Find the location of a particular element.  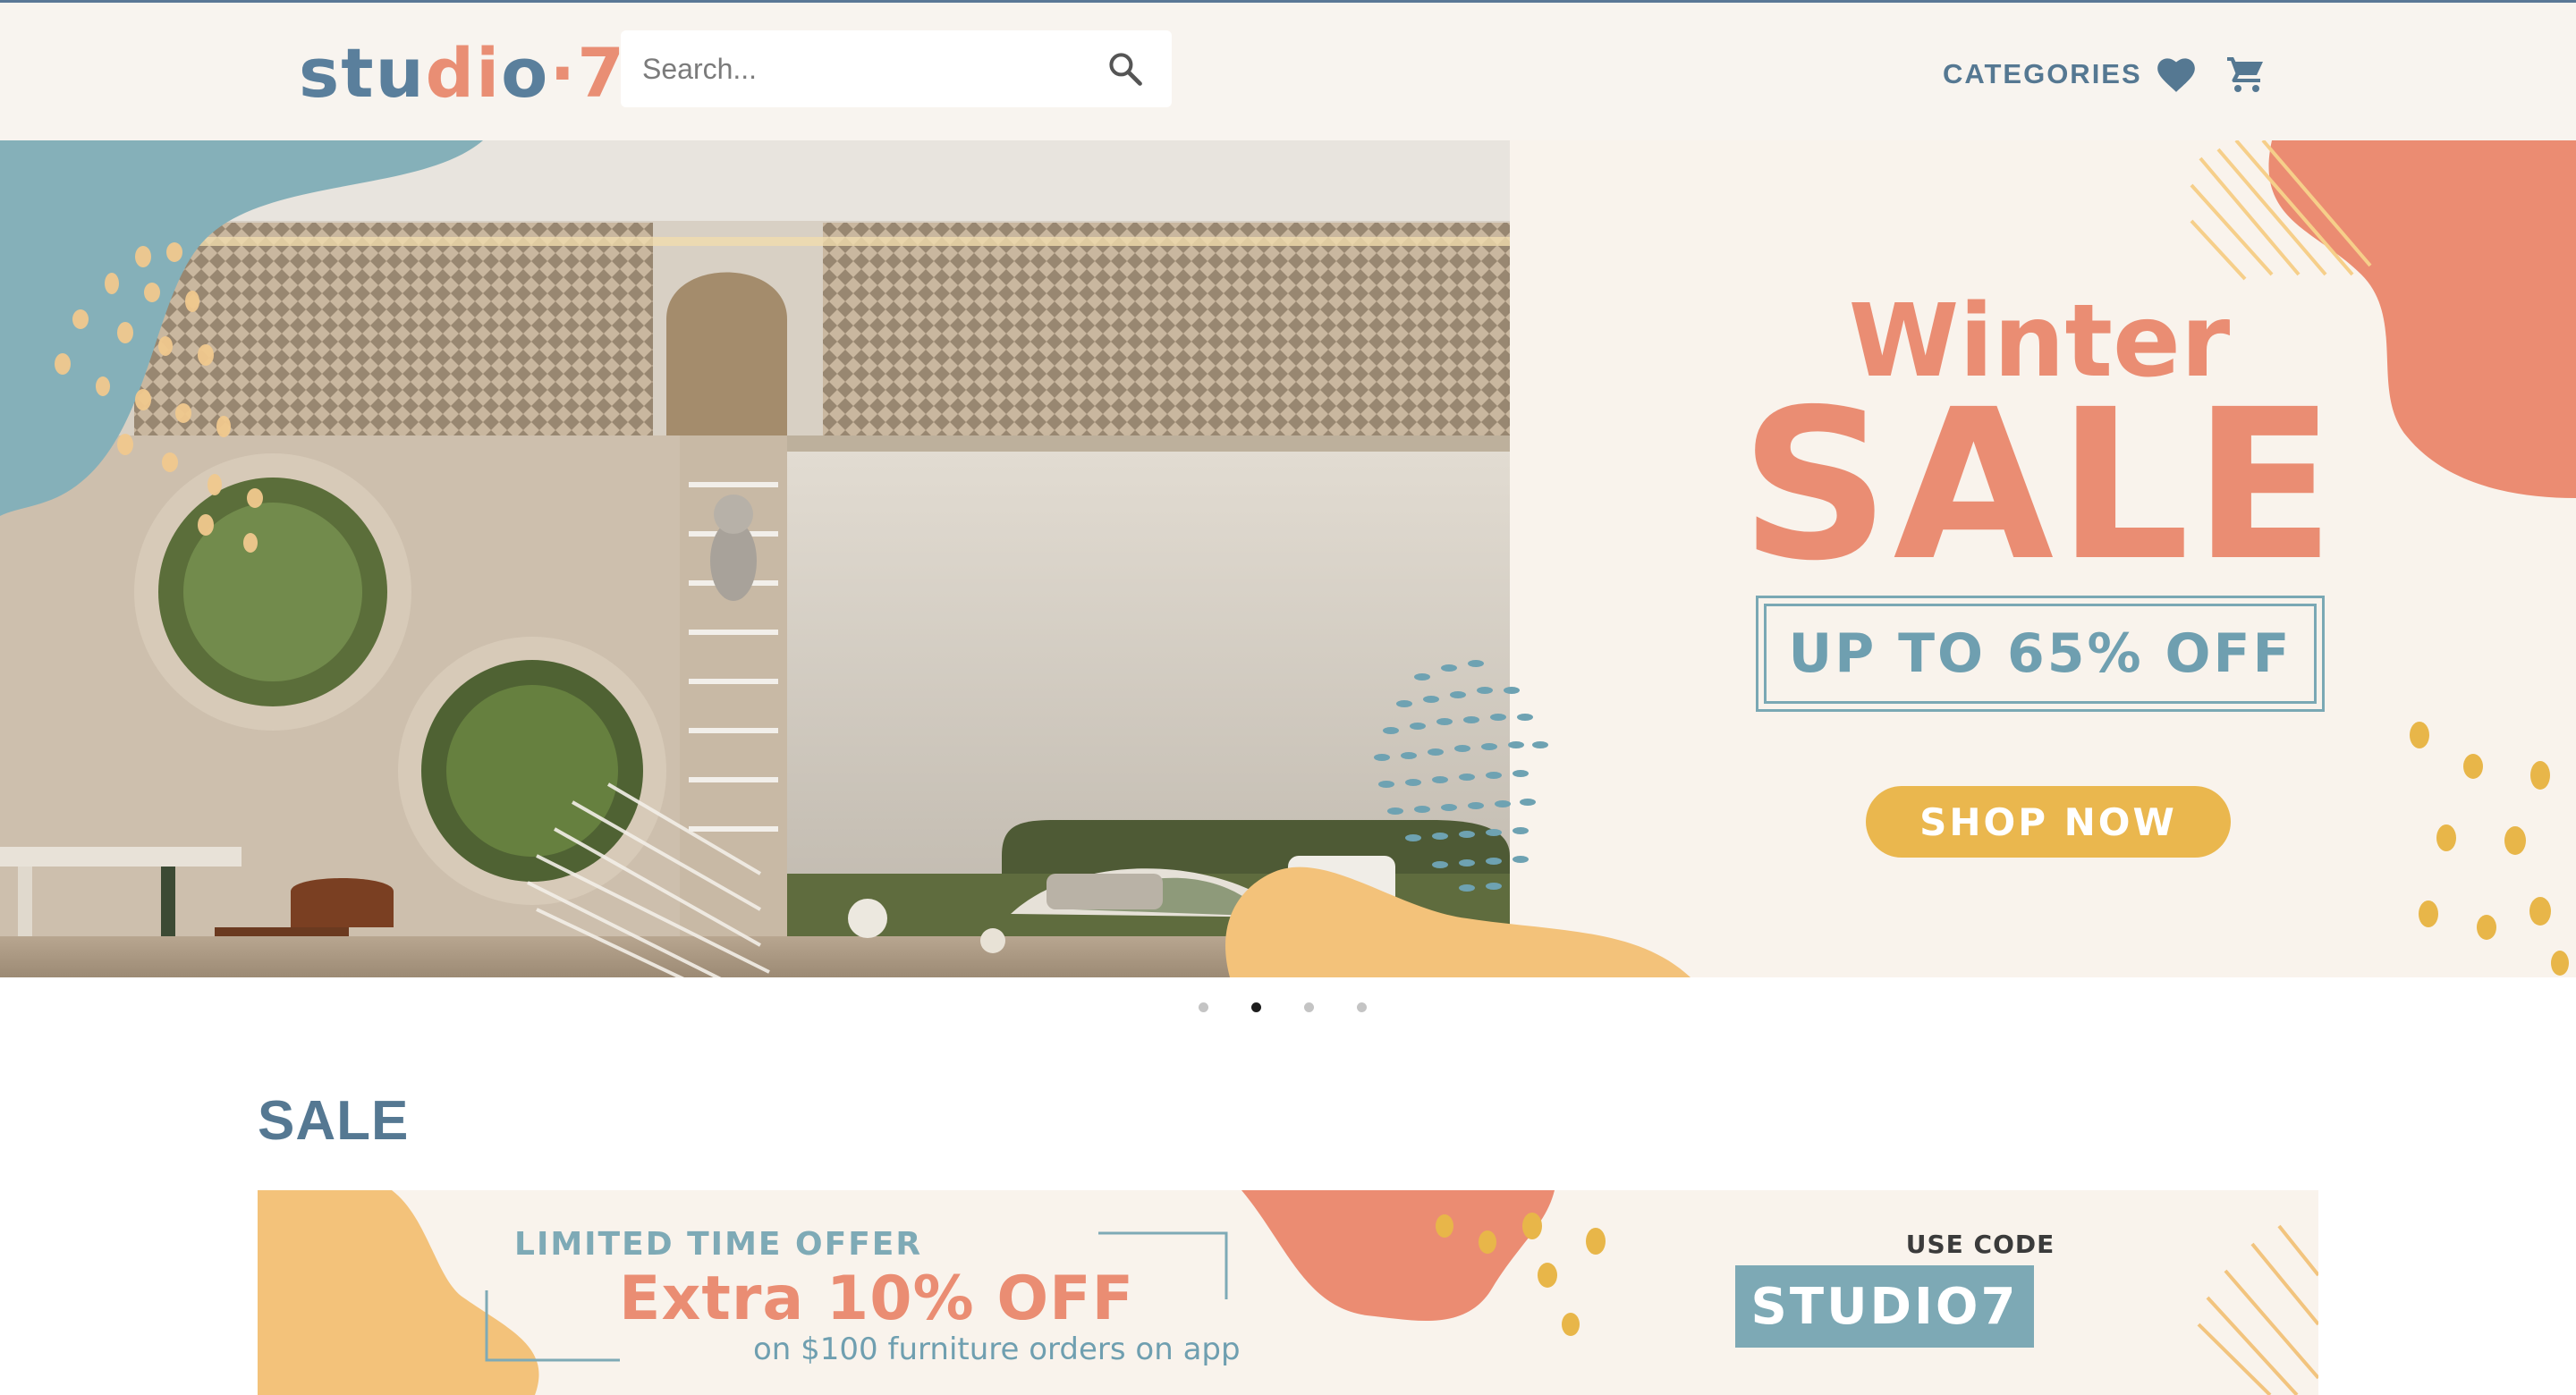

search-icon is located at coordinates (1125, 69).